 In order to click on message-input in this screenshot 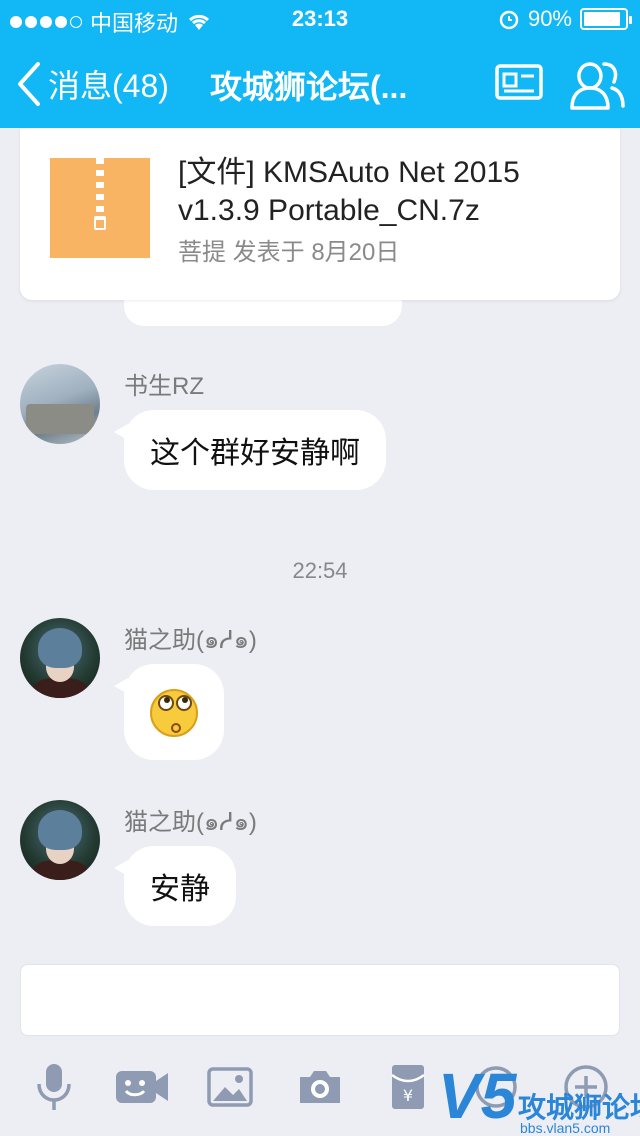, I will do `click(320, 1000)`.